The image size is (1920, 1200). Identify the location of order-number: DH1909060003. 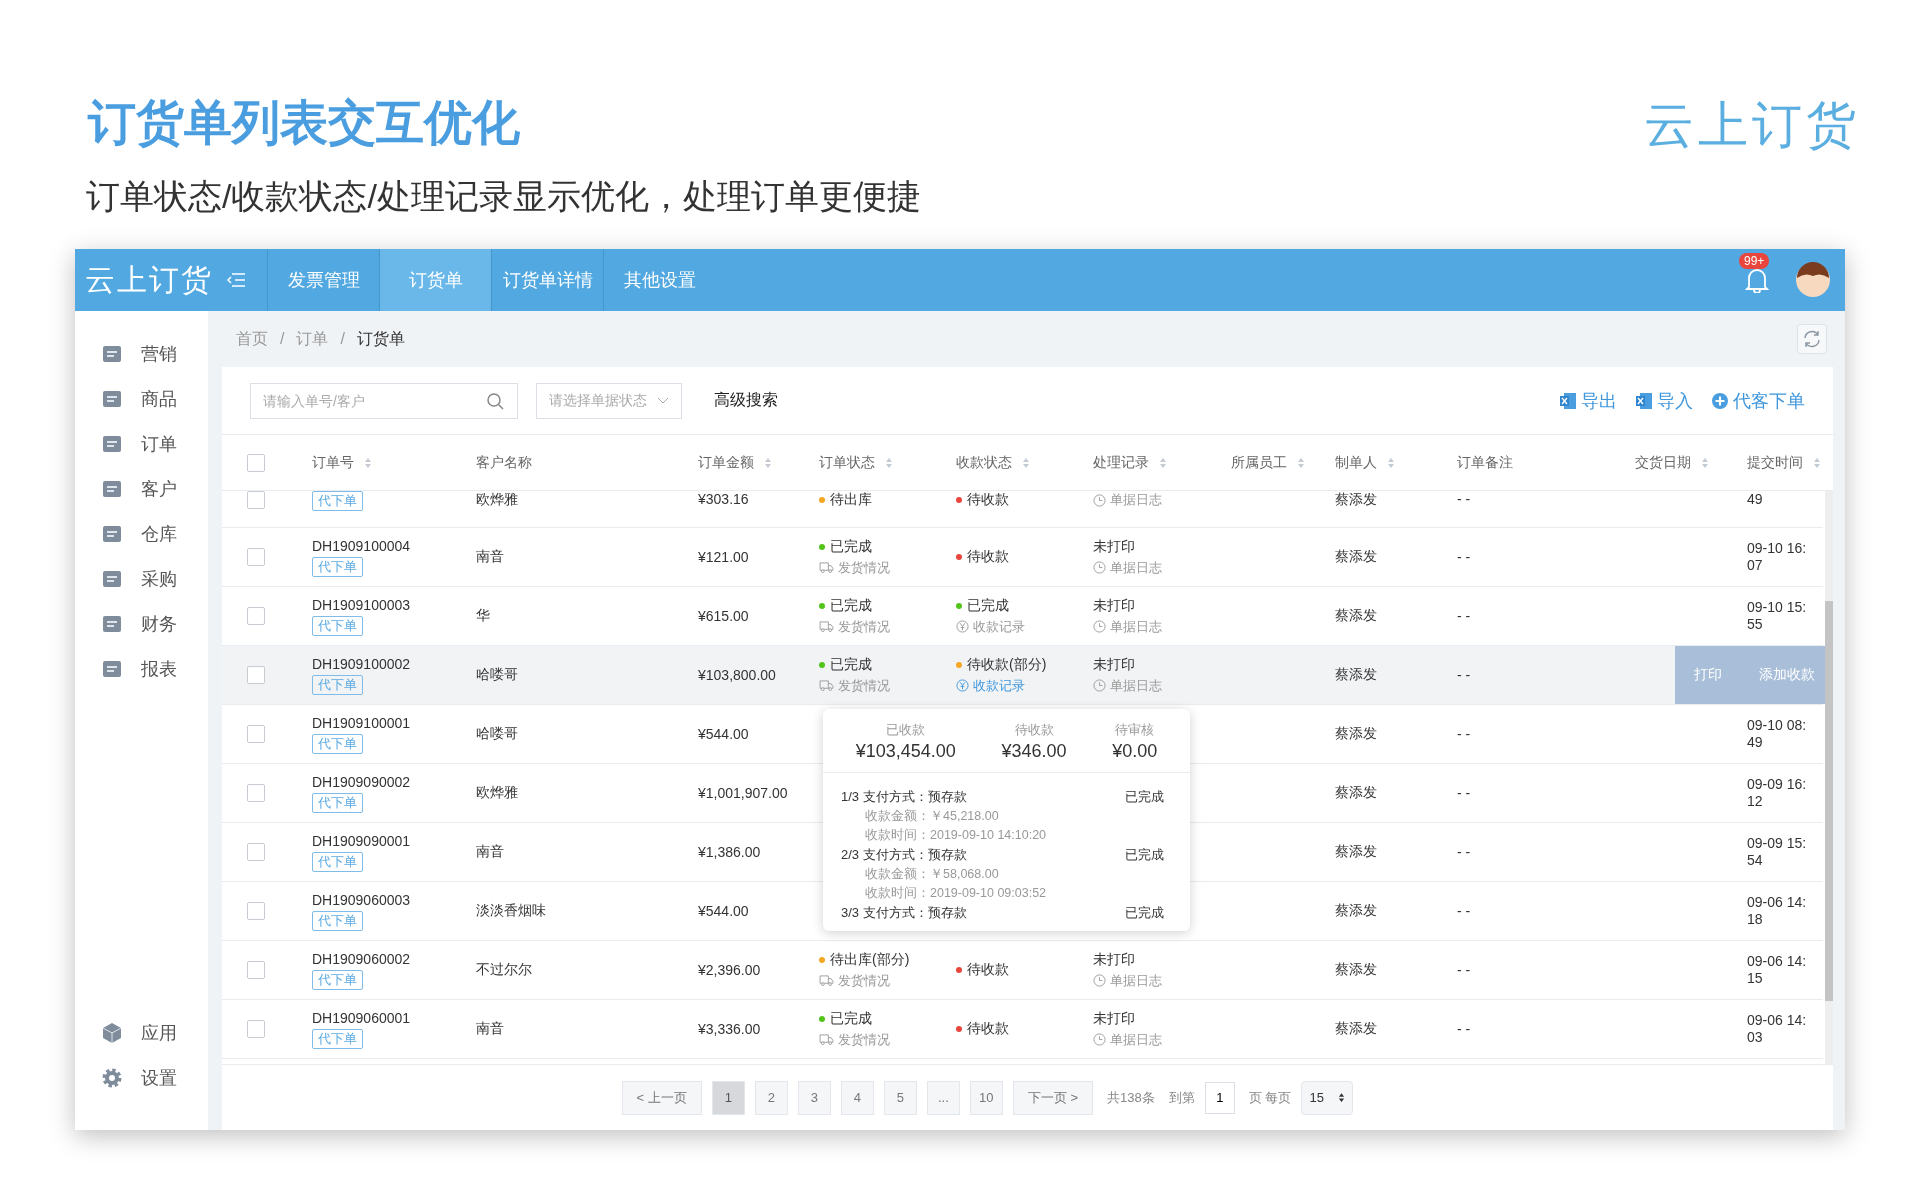
(361, 899).